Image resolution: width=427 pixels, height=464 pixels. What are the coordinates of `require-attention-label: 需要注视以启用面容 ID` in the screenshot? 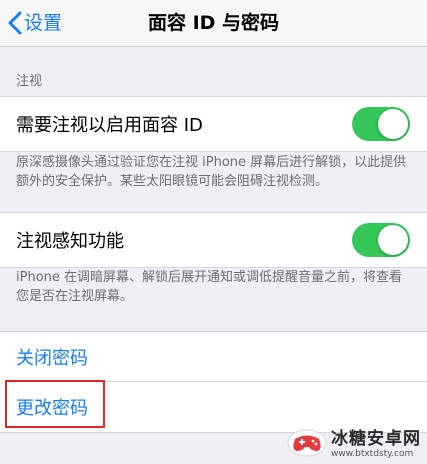 It's located at (109, 125).